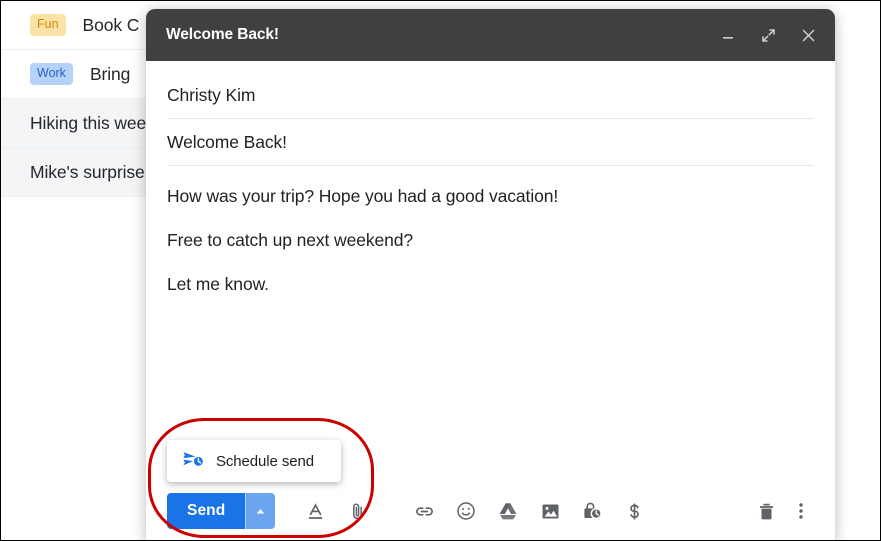  Describe the element at coordinates (48, 25) in the screenshot. I see `label-badge-fun: Fun` at that location.